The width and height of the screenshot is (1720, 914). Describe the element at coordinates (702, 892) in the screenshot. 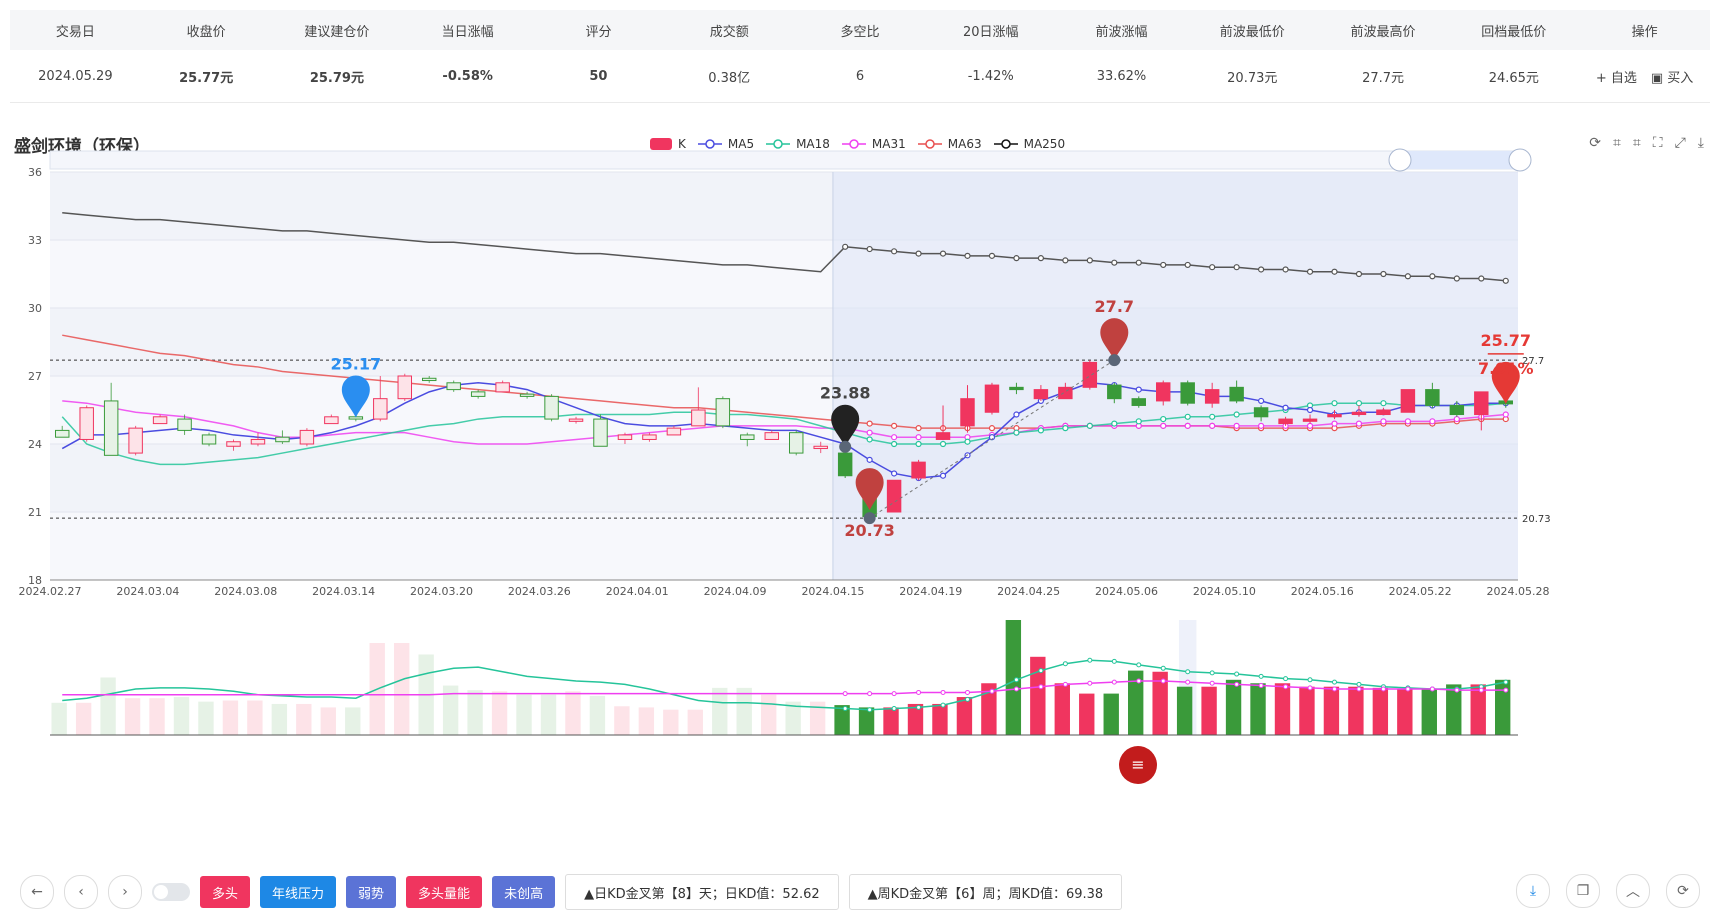

I see `kd-day-box: ▲日KD金叉第【8】天；日KD值：52.62` at that location.